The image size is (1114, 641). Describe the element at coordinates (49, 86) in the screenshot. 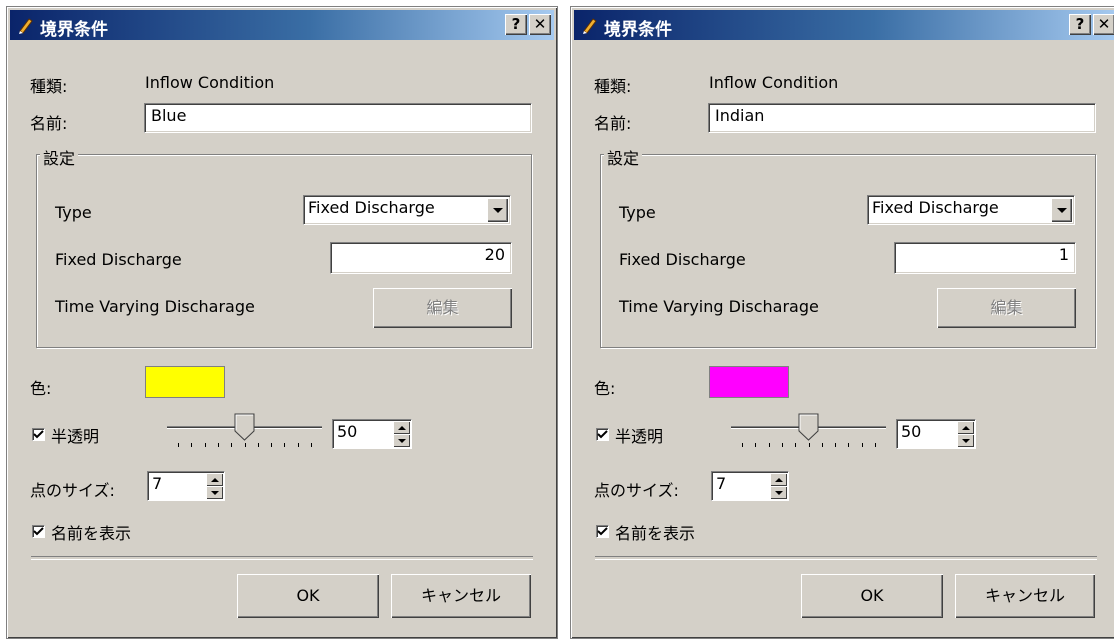

I see `kind-label: 種類:` at that location.